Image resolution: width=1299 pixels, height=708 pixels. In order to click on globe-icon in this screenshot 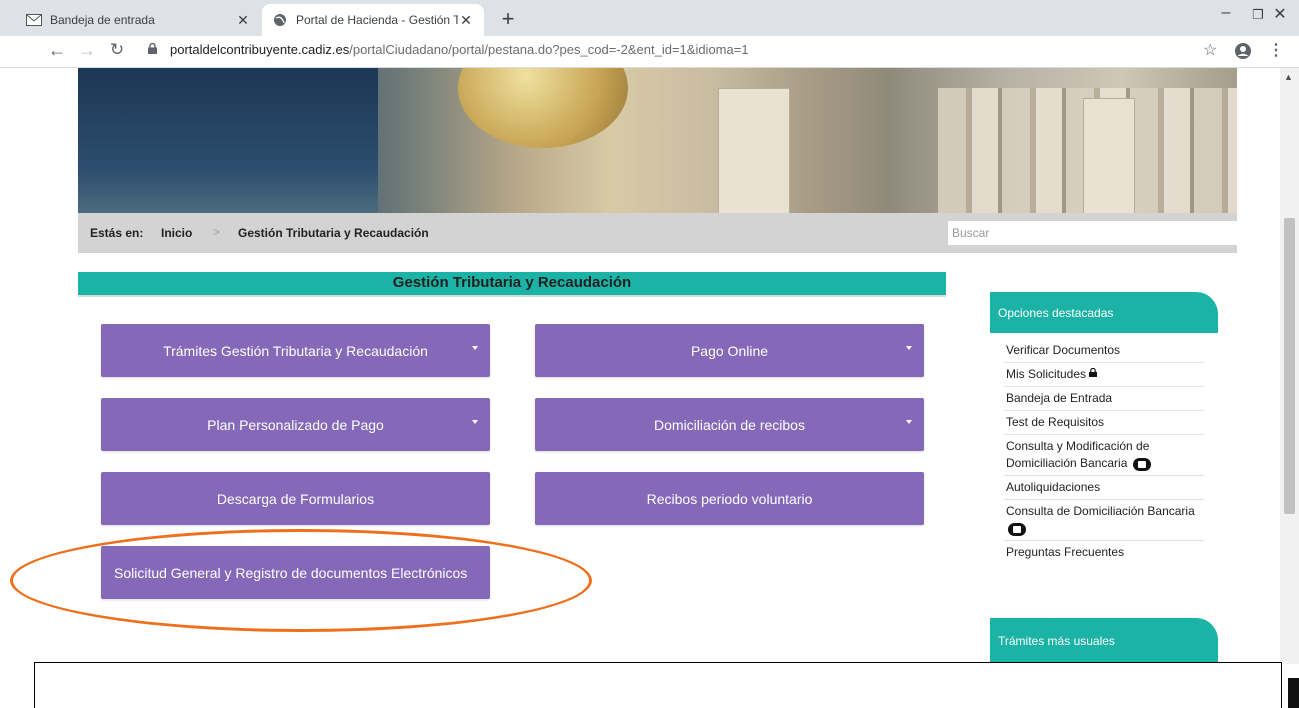, I will do `click(280, 20)`.